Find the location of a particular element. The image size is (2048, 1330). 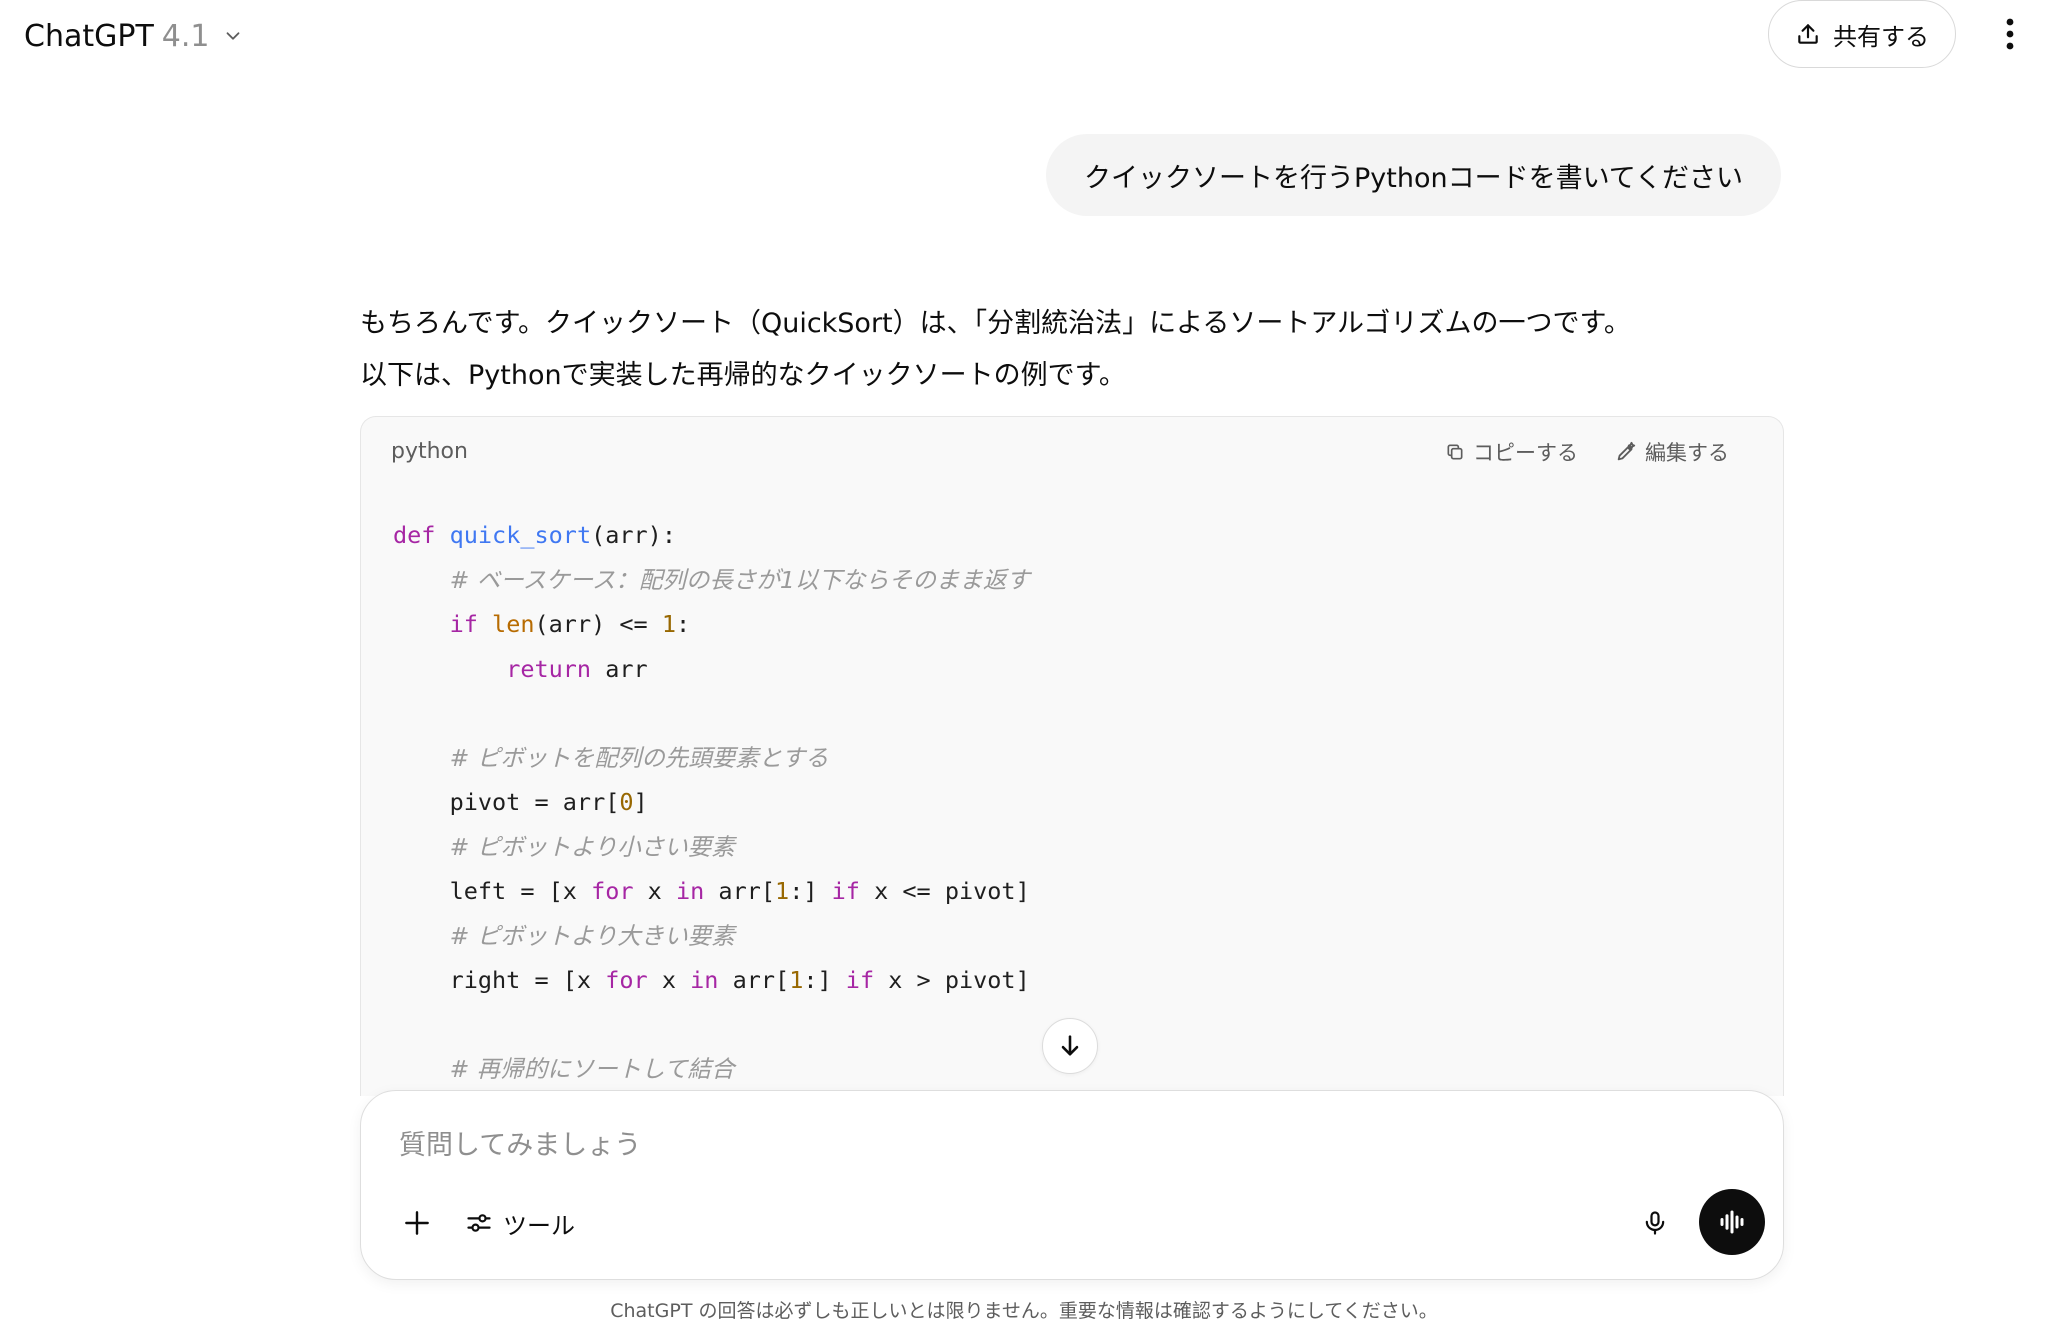

code-token: : is located at coordinates (683, 624).